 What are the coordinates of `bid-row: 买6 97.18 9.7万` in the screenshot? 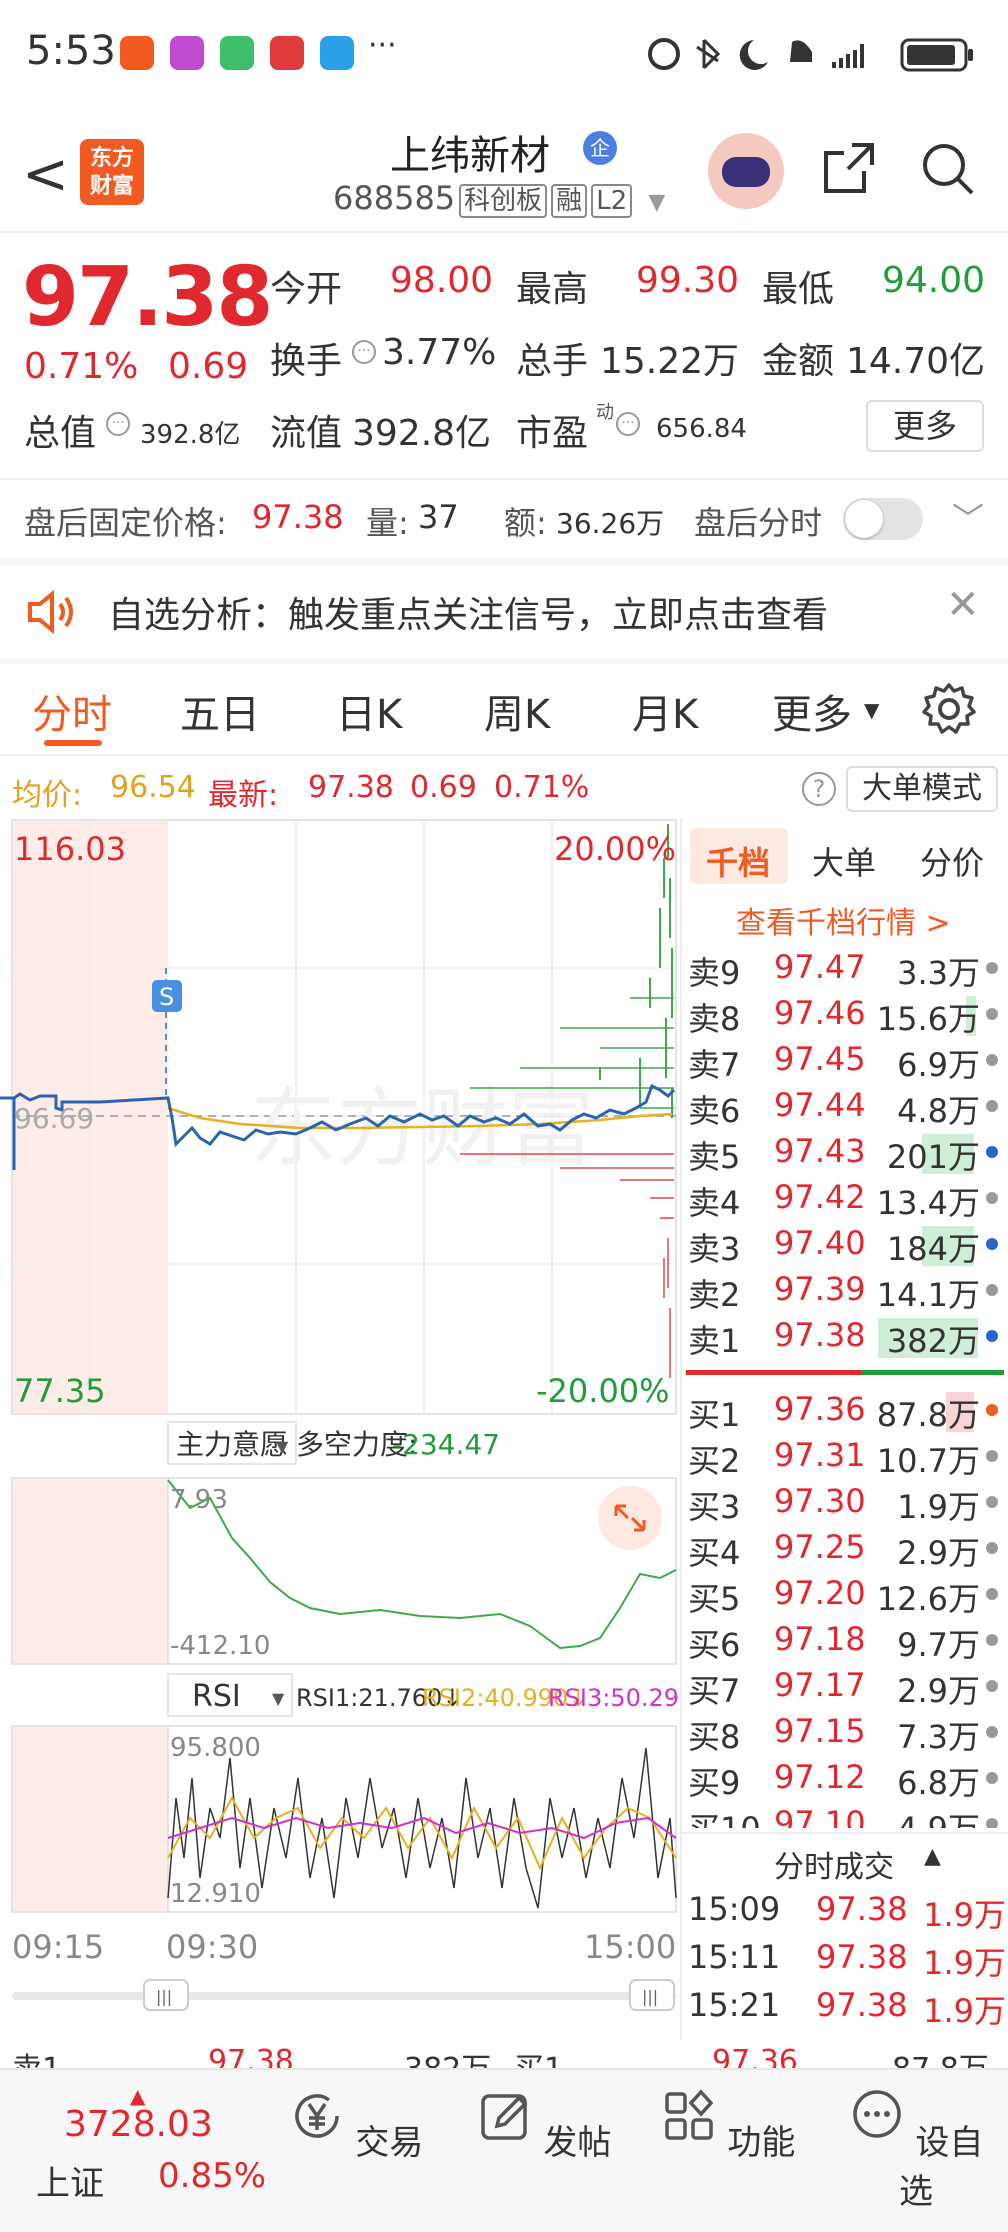 It's located at (845, 1641).